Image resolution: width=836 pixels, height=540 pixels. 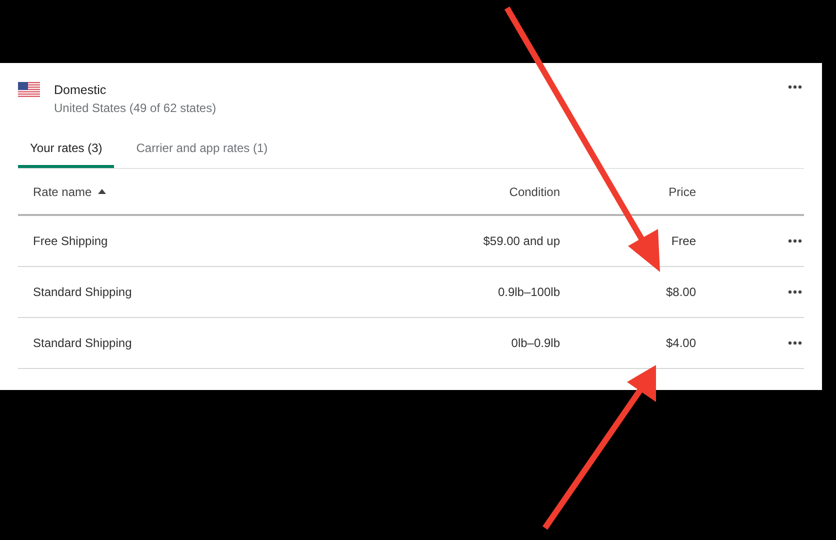 What do you see at coordinates (202, 149) in the screenshot?
I see `tab: Carrier and app rates (1)` at bounding box center [202, 149].